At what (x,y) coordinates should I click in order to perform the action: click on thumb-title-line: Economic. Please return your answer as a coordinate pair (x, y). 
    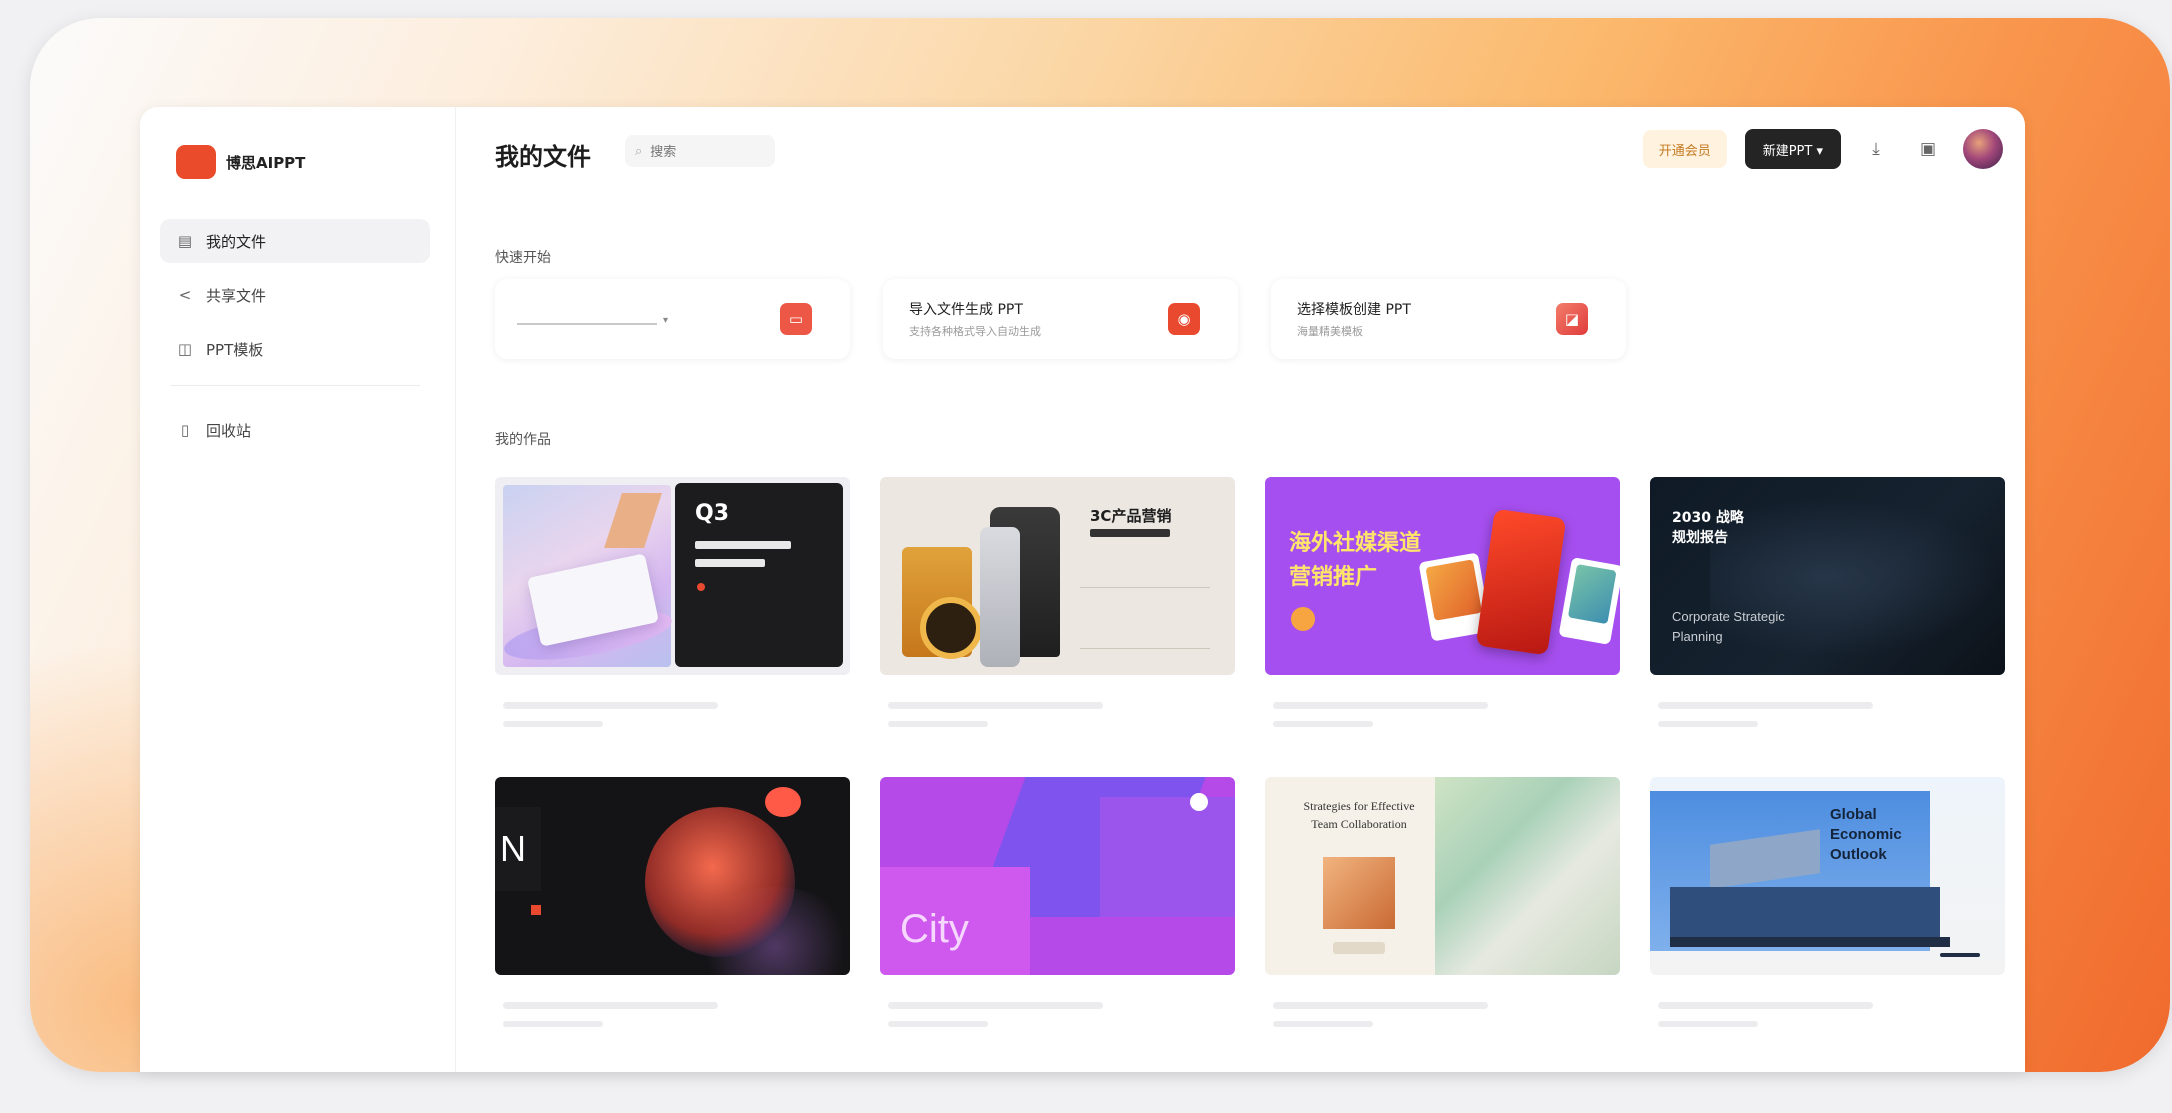
    Looking at the image, I should click on (1866, 834).